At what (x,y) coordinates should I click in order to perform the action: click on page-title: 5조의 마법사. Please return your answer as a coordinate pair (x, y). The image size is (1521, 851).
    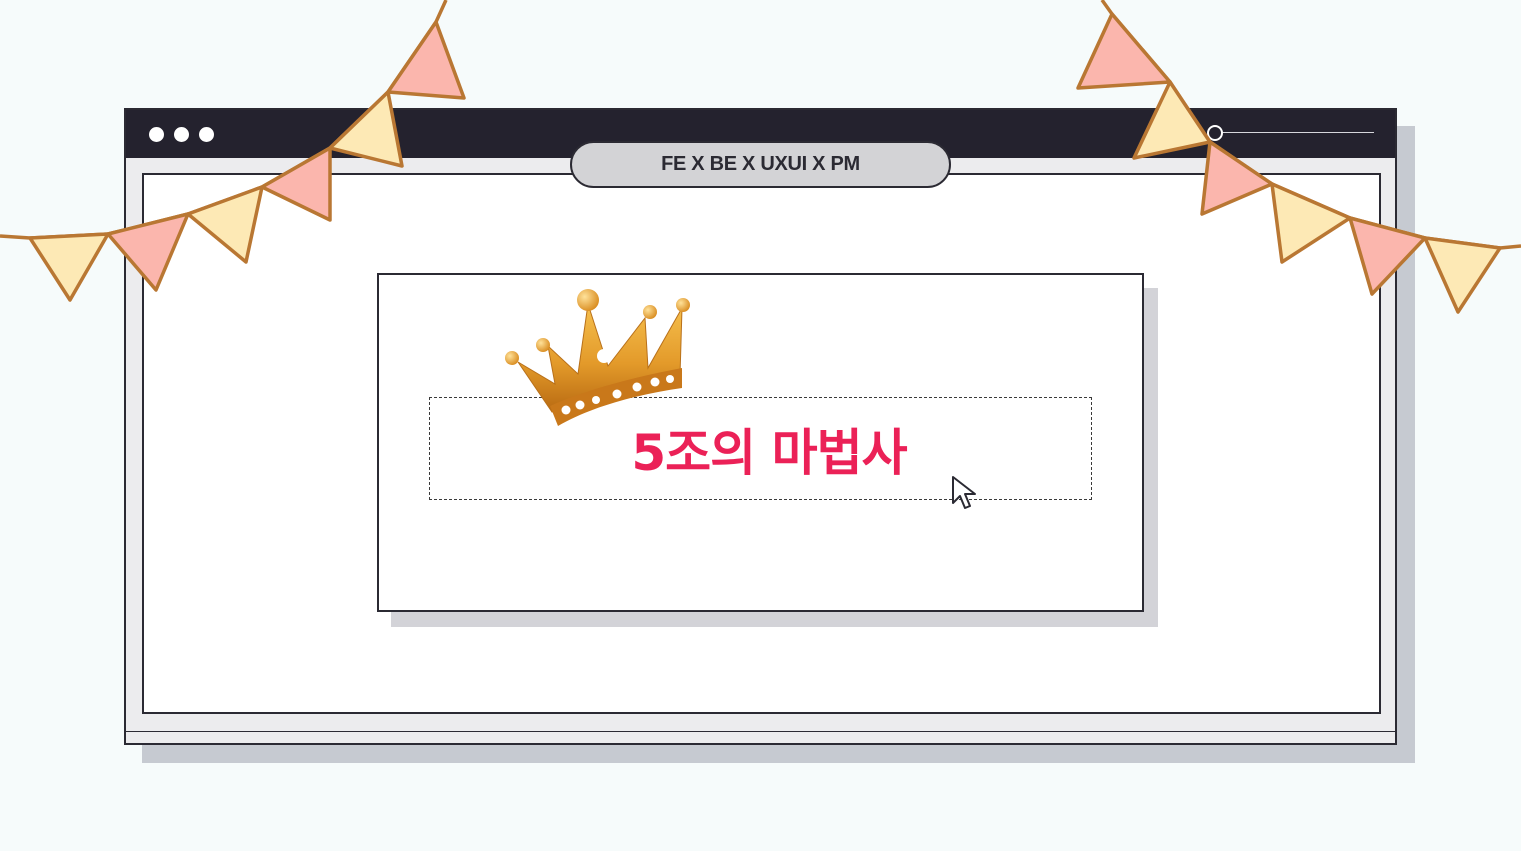
    Looking at the image, I should click on (769, 448).